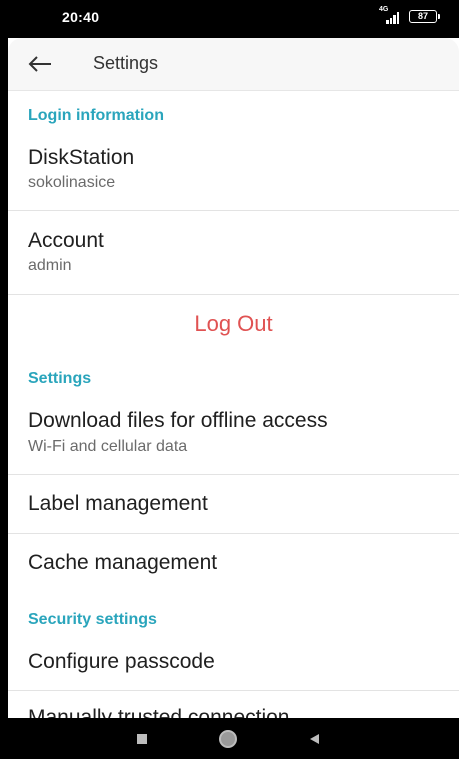 The width and height of the screenshot is (459, 759). Describe the element at coordinates (233, 64) in the screenshot. I see `toolbar: Settings` at that location.